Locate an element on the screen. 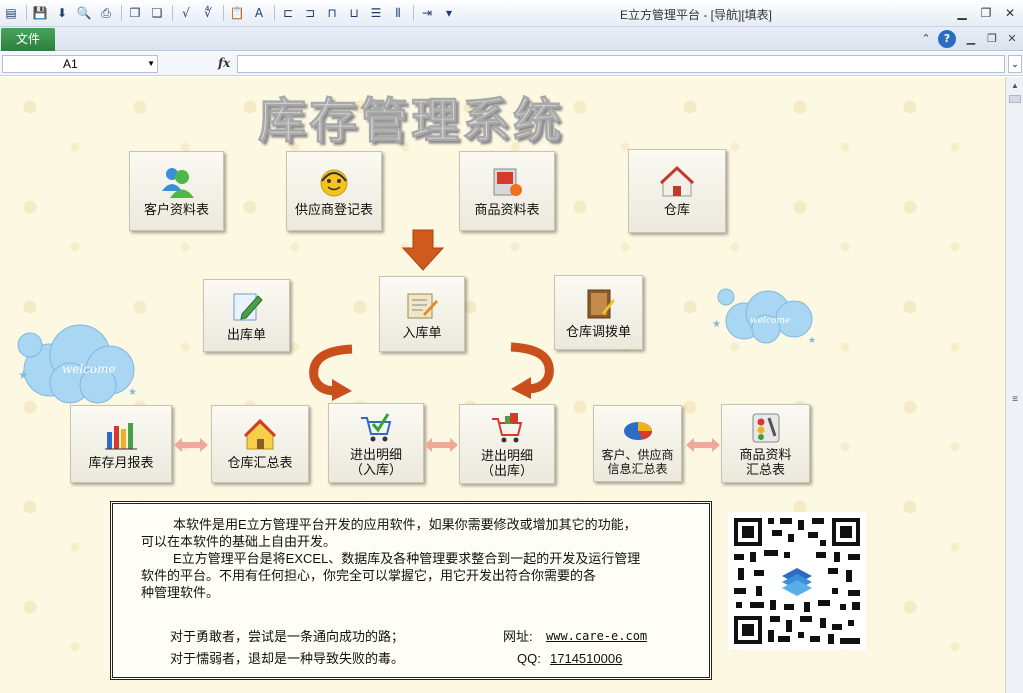  app-menu-icon: ▤ is located at coordinates (11, 13).